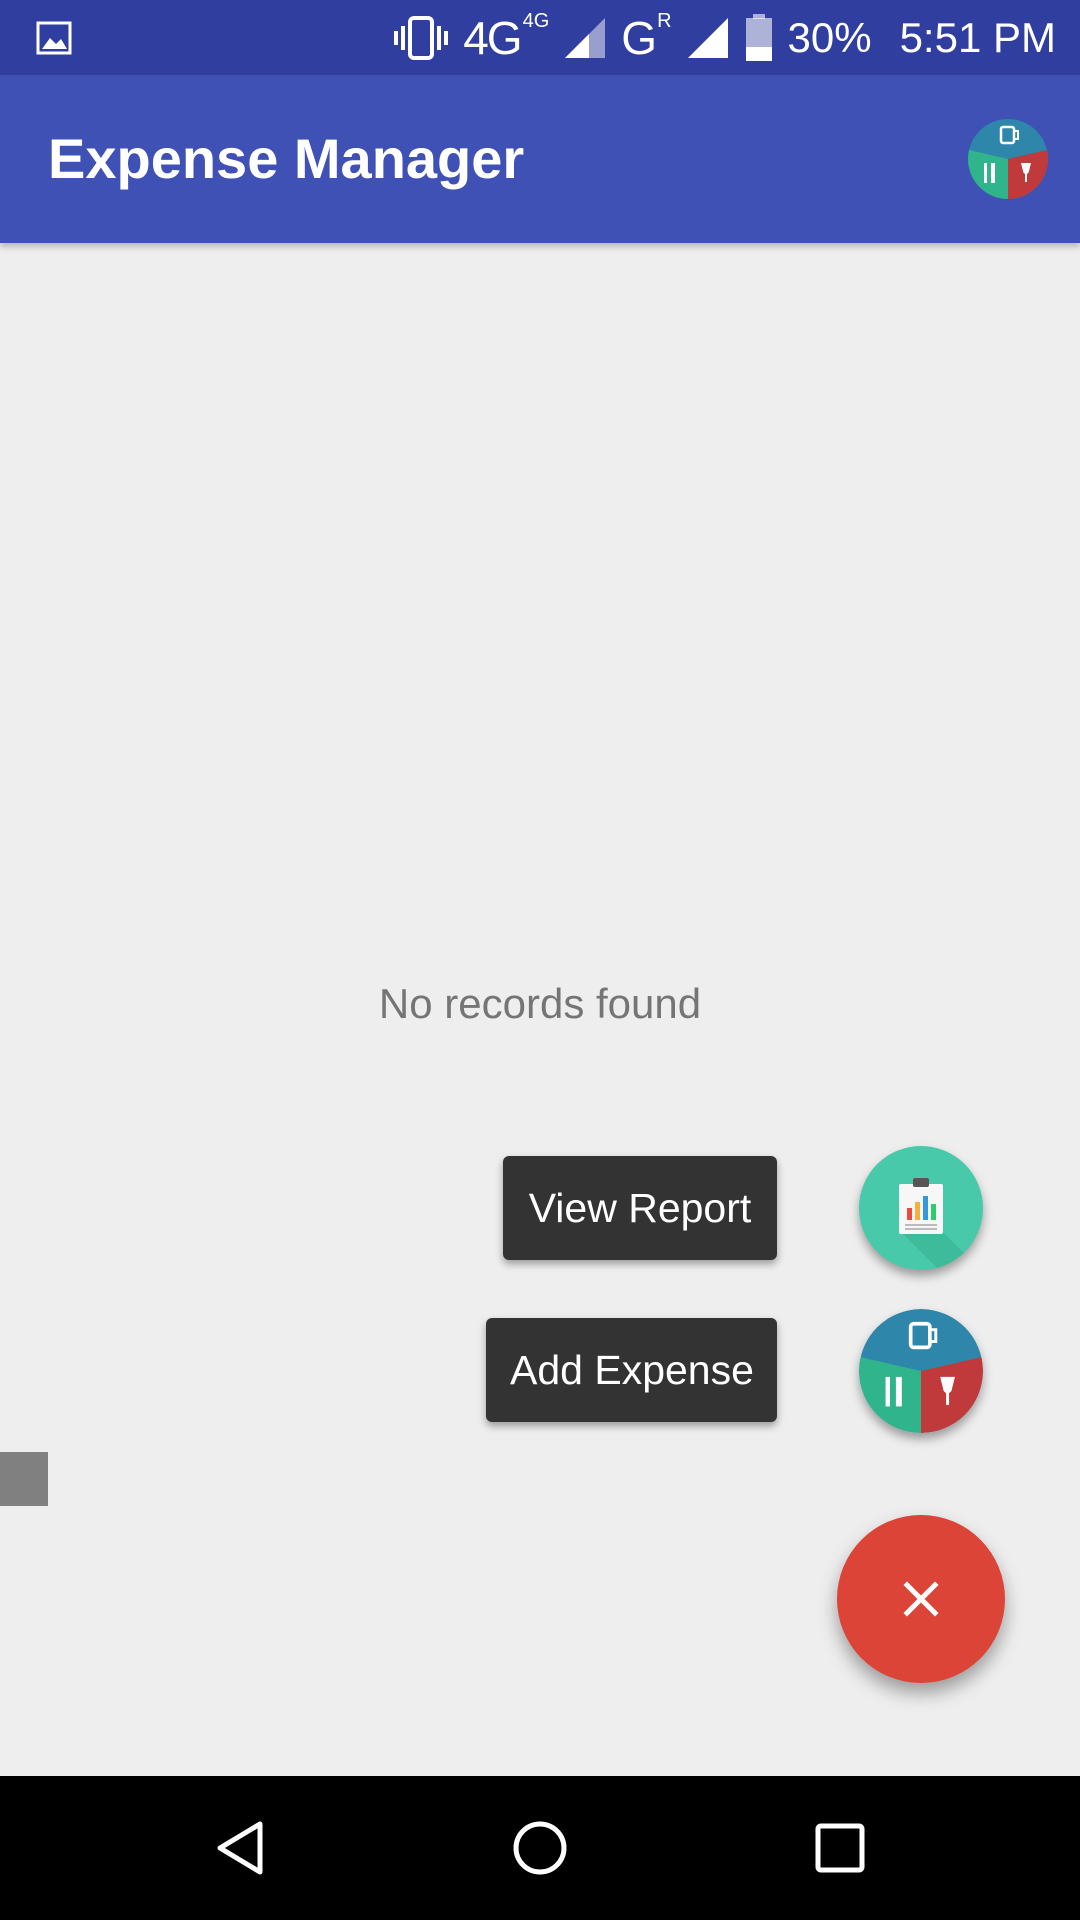 This screenshot has height=1920, width=1080. What do you see at coordinates (492, 37) in the screenshot?
I see `network-type-1: 4G` at bounding box center [492, 37].